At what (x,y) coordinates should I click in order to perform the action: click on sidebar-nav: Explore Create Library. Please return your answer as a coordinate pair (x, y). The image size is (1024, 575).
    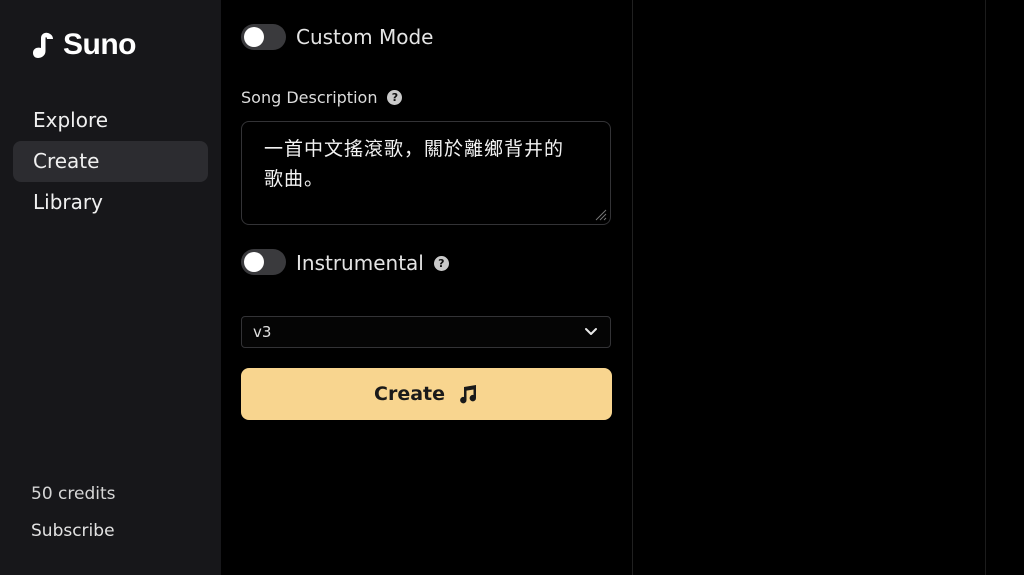
    Looking at the image, I should click on (110, 161).